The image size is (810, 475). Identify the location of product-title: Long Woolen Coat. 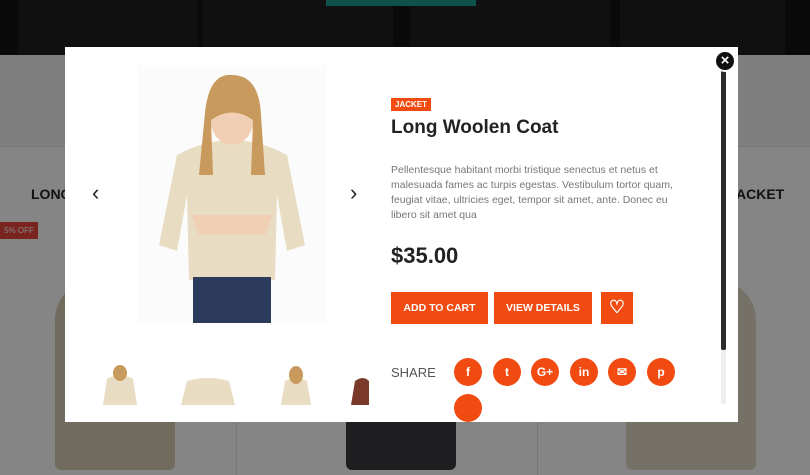
(475, 127).